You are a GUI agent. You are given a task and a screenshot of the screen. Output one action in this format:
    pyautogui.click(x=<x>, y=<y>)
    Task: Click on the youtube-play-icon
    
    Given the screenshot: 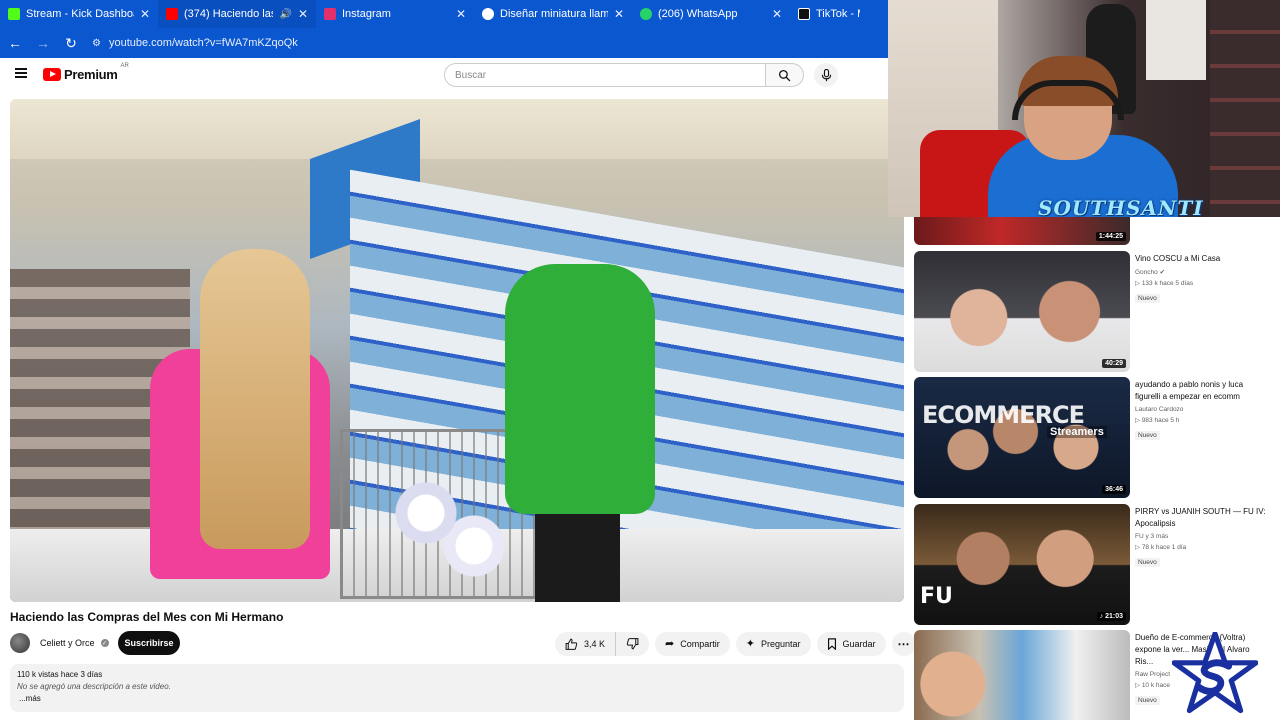 What is the action you would take?
    pyautogui.click(x=52, y=74)
    